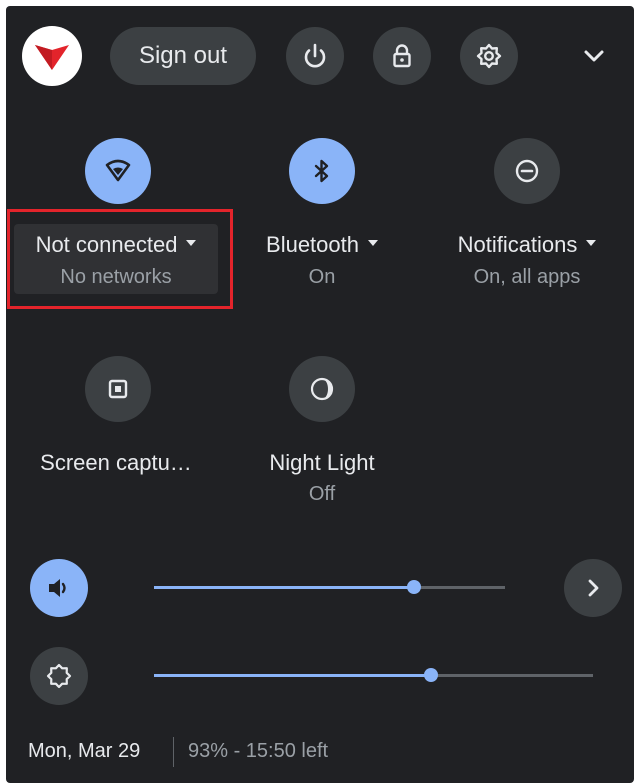  I want to click on bluetooth-toggle, so click(322, 171).